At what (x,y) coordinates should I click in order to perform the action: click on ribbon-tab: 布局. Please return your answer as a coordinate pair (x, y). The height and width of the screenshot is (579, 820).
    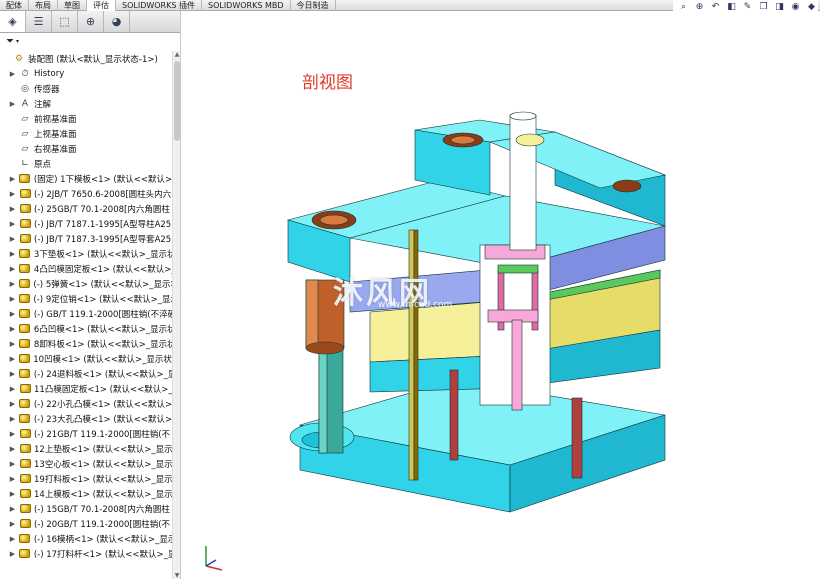
    Looking at the image, I should click on (43, 5).